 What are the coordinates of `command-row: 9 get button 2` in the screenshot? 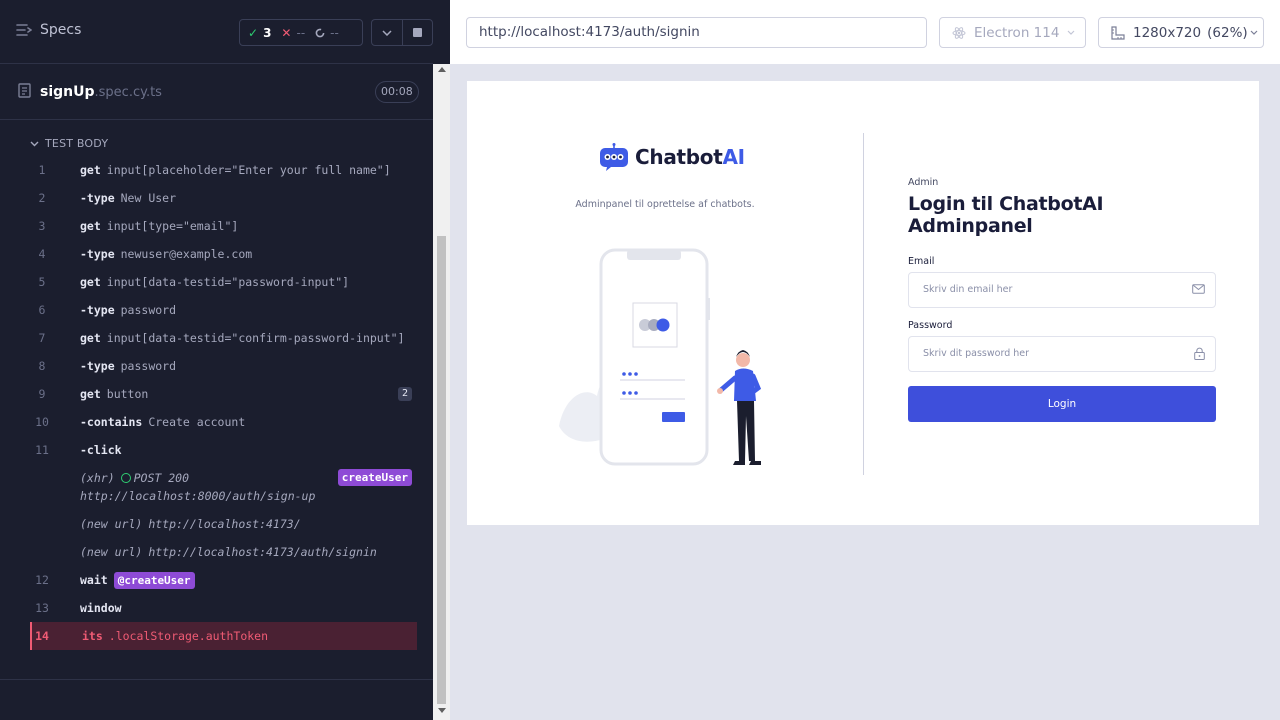 It's located at (223, 394).